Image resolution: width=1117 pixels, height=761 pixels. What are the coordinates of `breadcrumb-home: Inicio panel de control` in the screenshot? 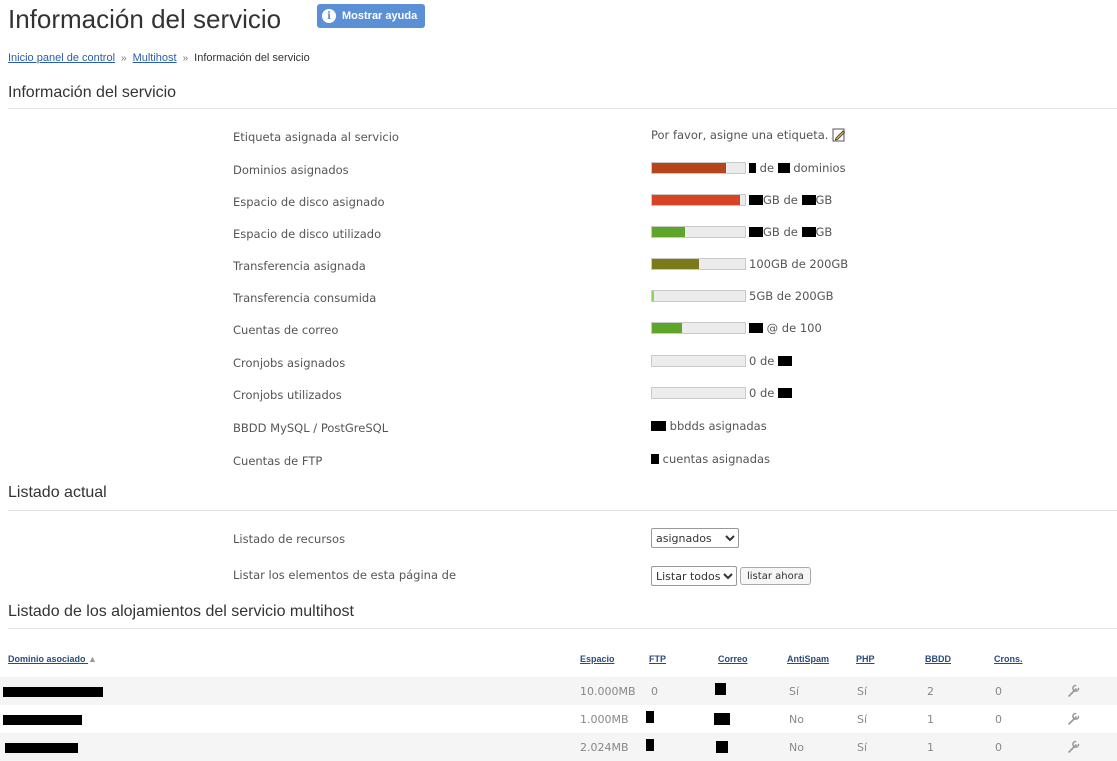 It's located at (61, 58).